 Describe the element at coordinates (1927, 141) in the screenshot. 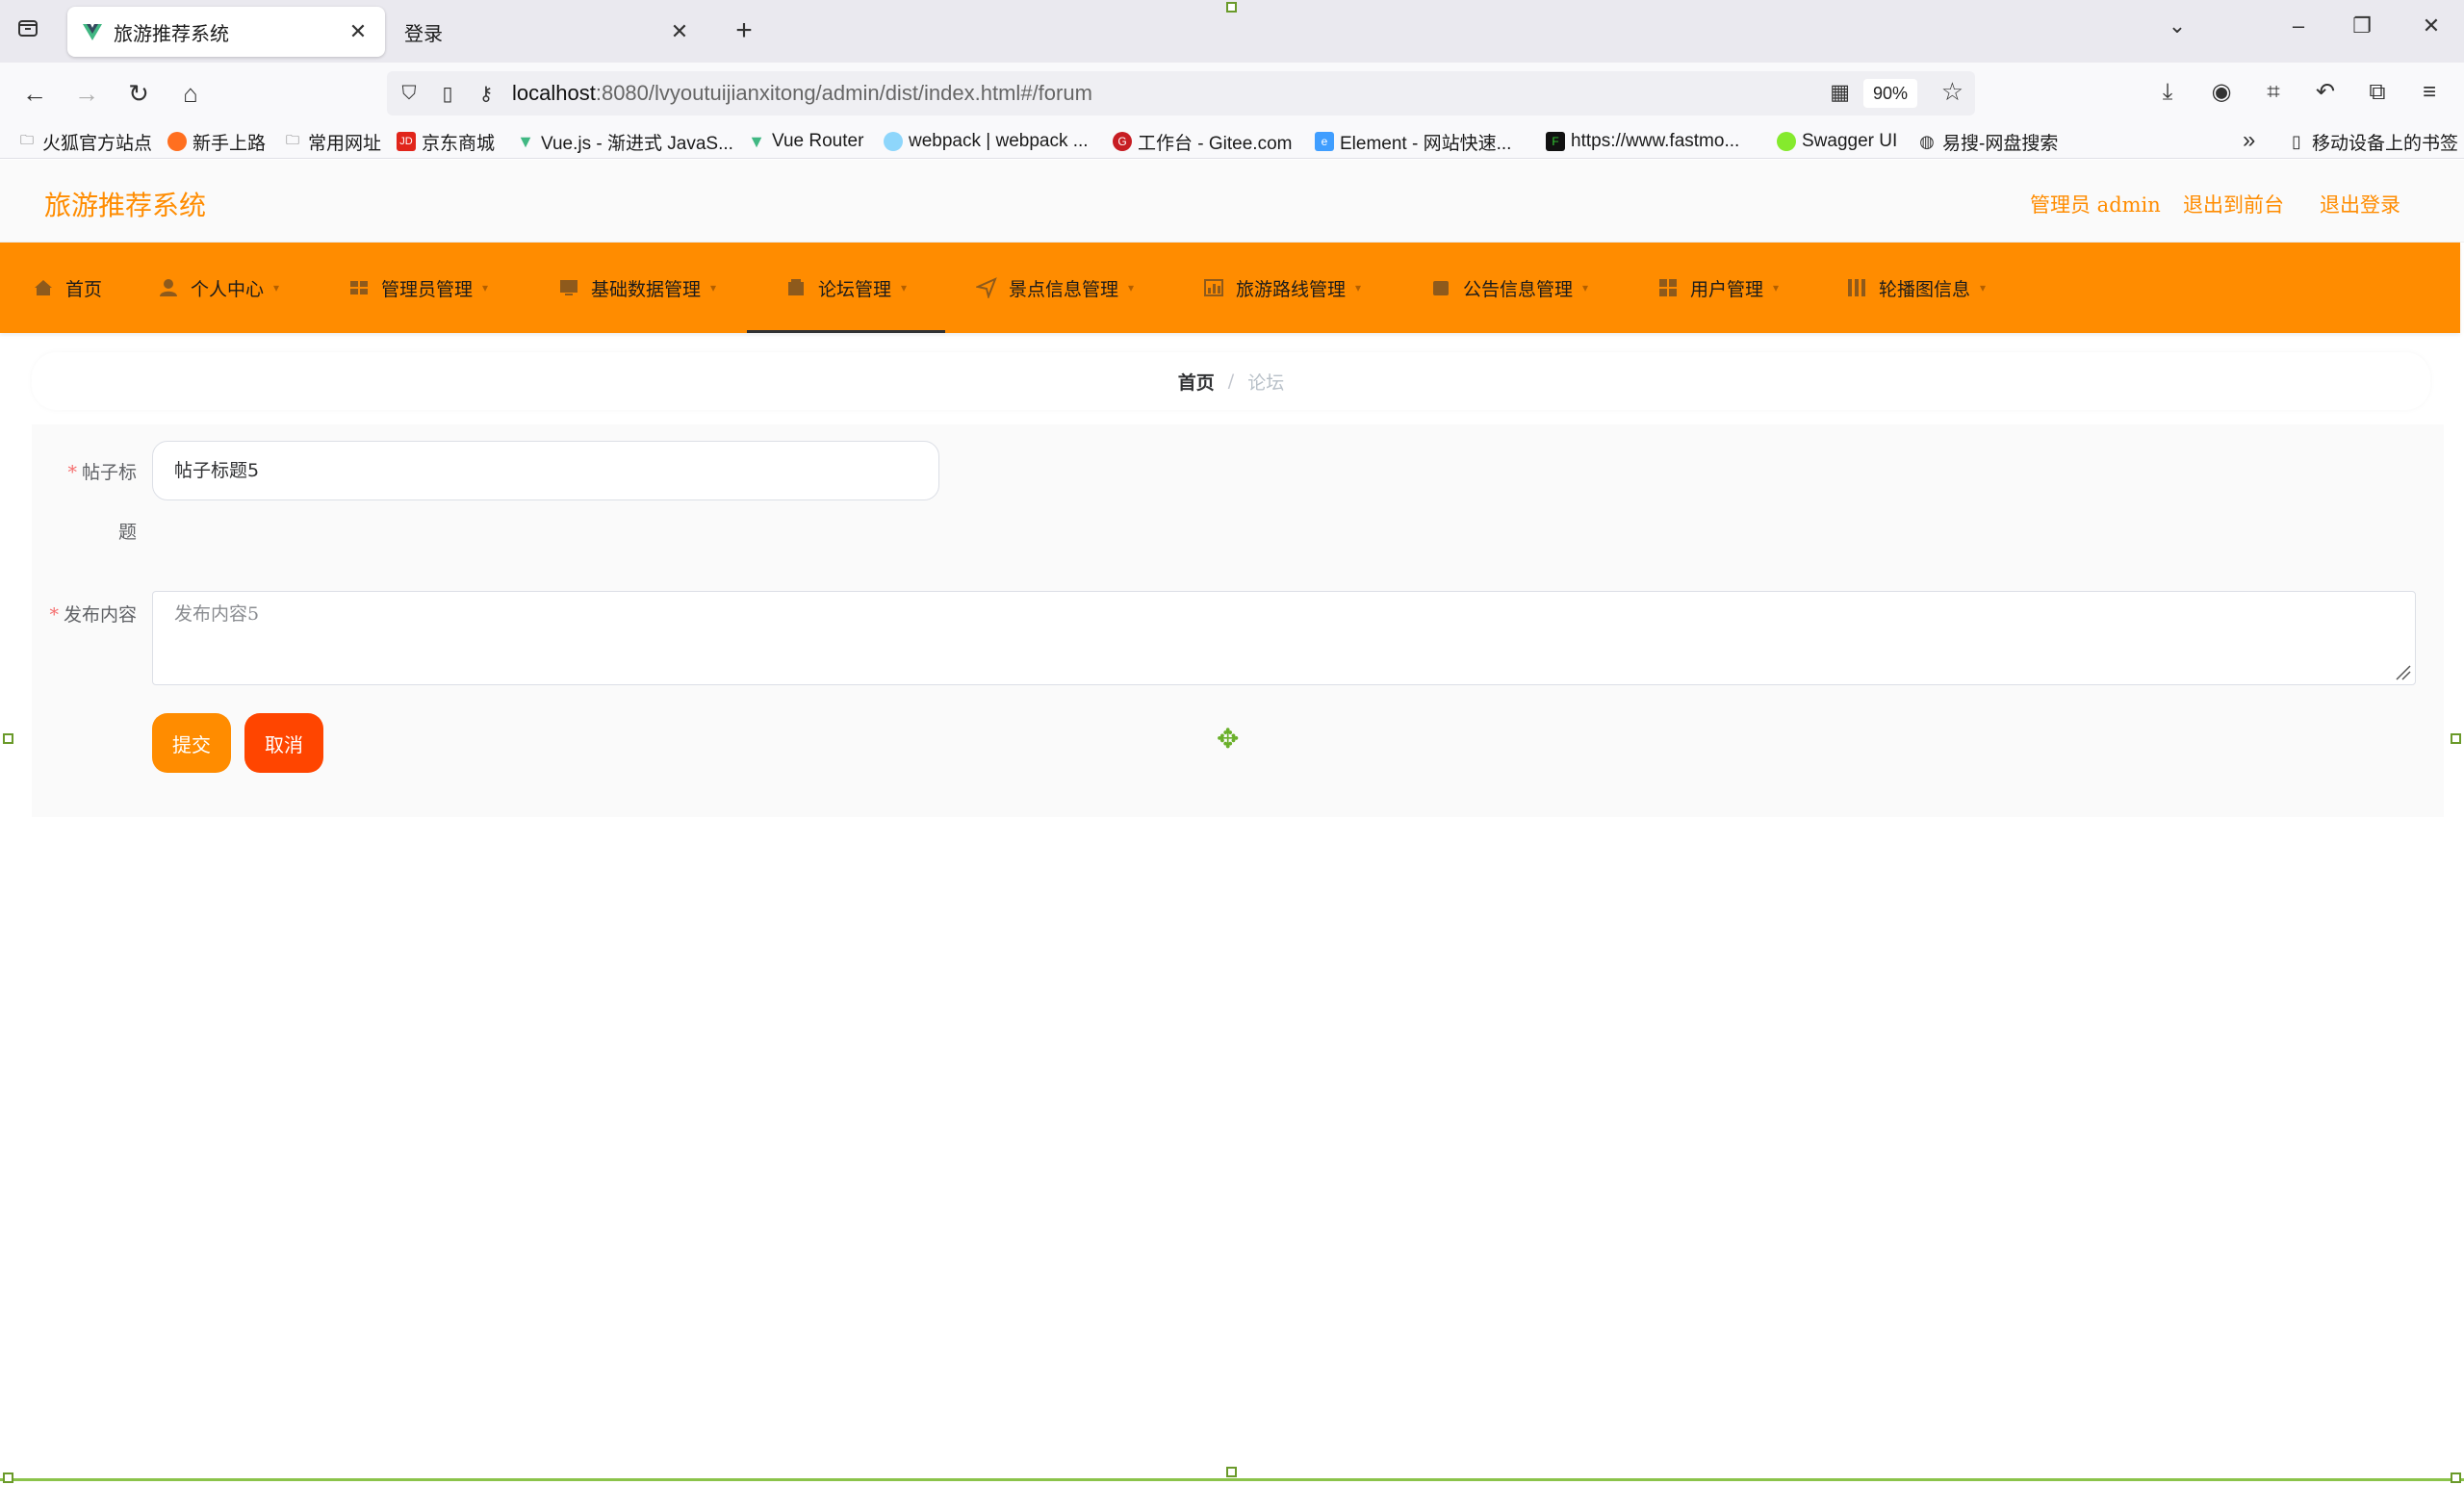

I see `globe-icon: ◍` at that location.